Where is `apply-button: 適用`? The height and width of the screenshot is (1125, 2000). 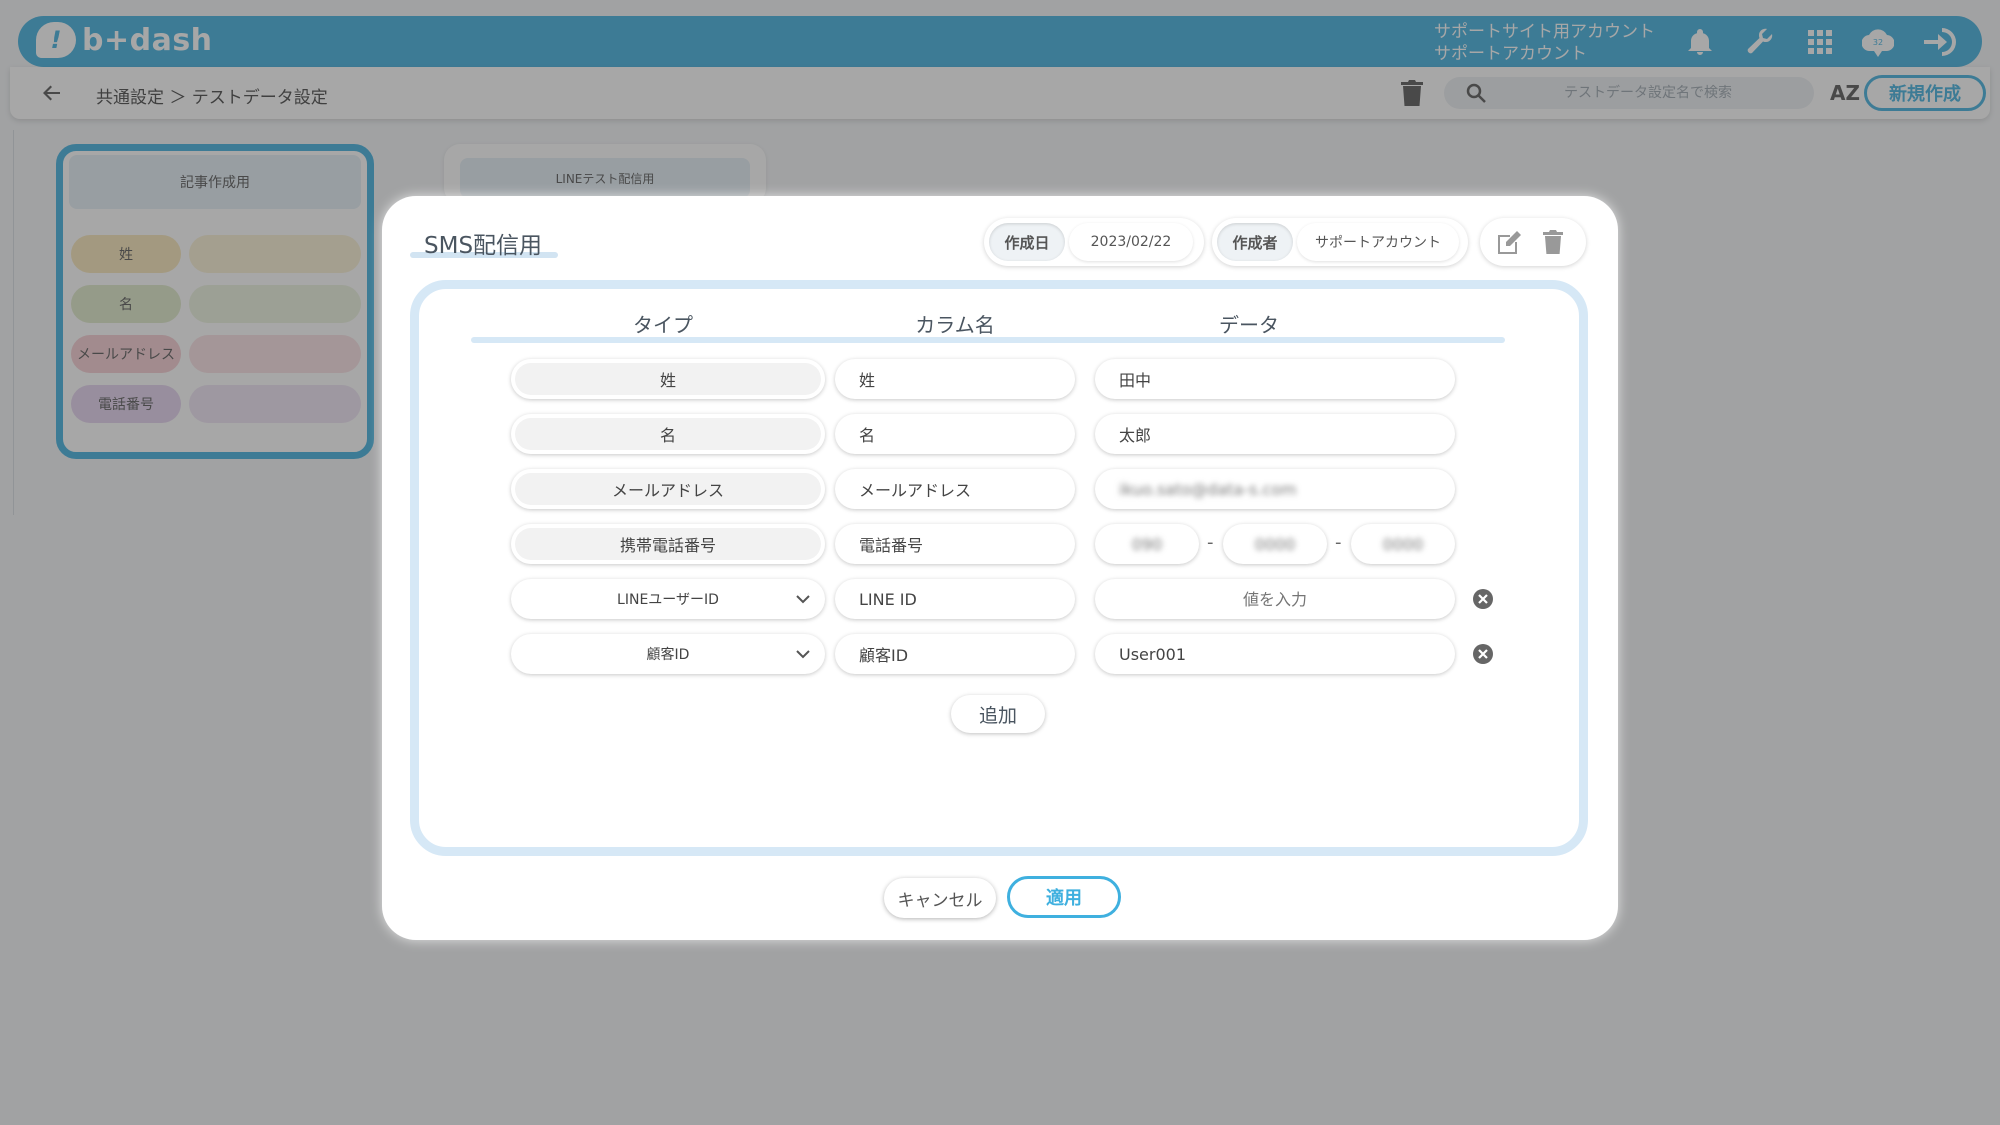
apply-button: 適用 is located at coordinates (1064, 897).